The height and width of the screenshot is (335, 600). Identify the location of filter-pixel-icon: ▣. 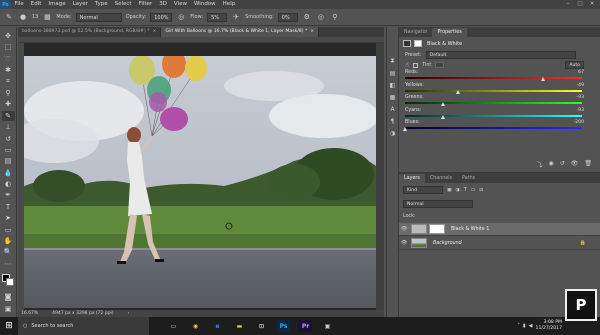
(449, 190).